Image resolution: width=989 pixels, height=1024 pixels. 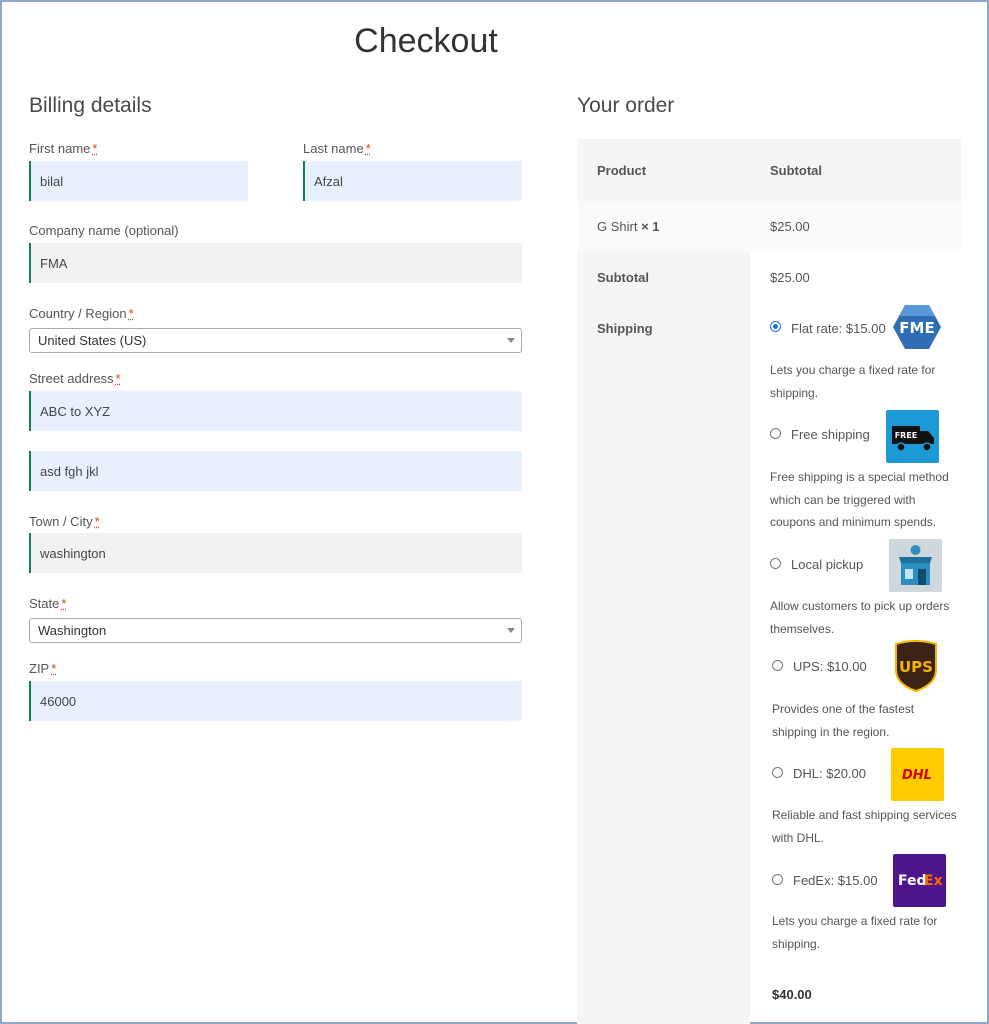 I want to click on last-name-input: Afzal, so click(x=412, y=181).